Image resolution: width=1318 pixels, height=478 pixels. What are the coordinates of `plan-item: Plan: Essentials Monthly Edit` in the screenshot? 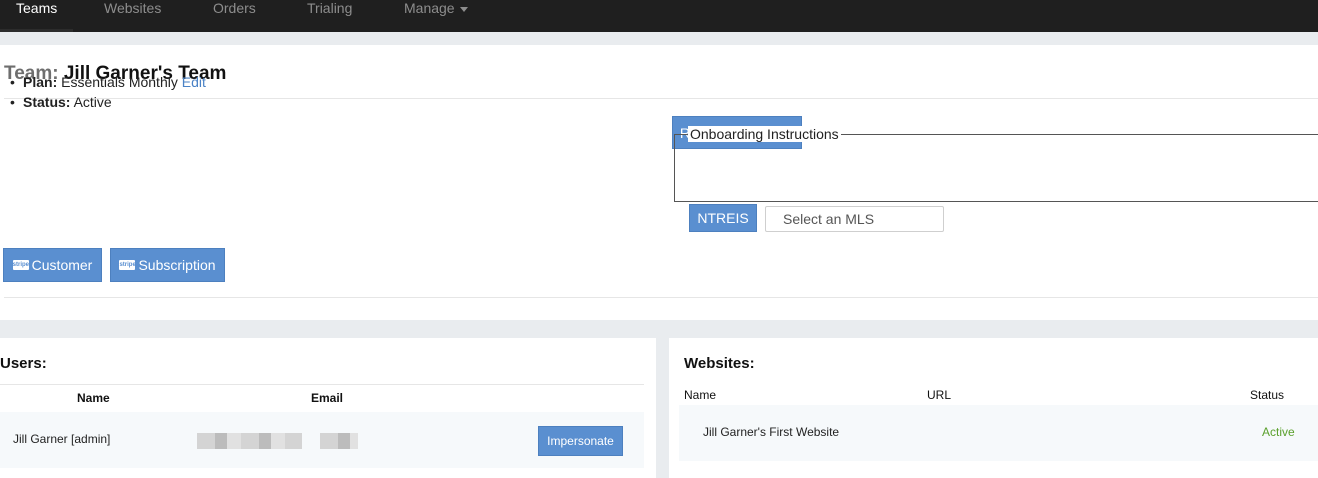 It's located at (108, 82).